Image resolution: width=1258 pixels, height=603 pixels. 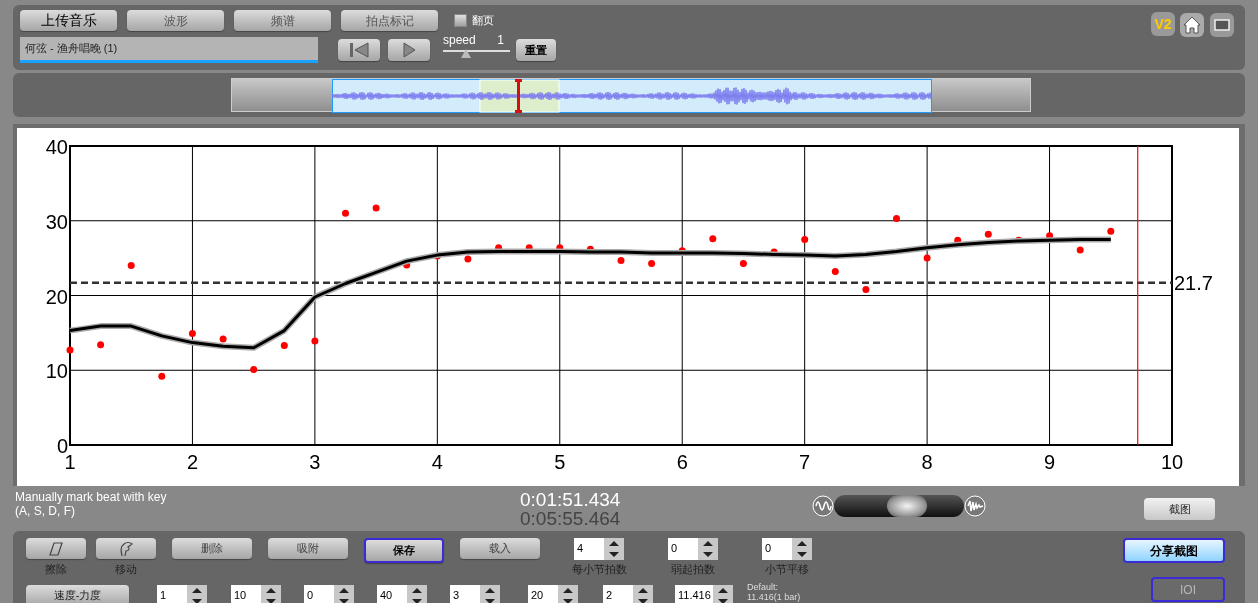 What do you see at coordinates (1172, 462) in the screenshot?
I see `x-tick-label: 10` at bounding box center [1172, 462].